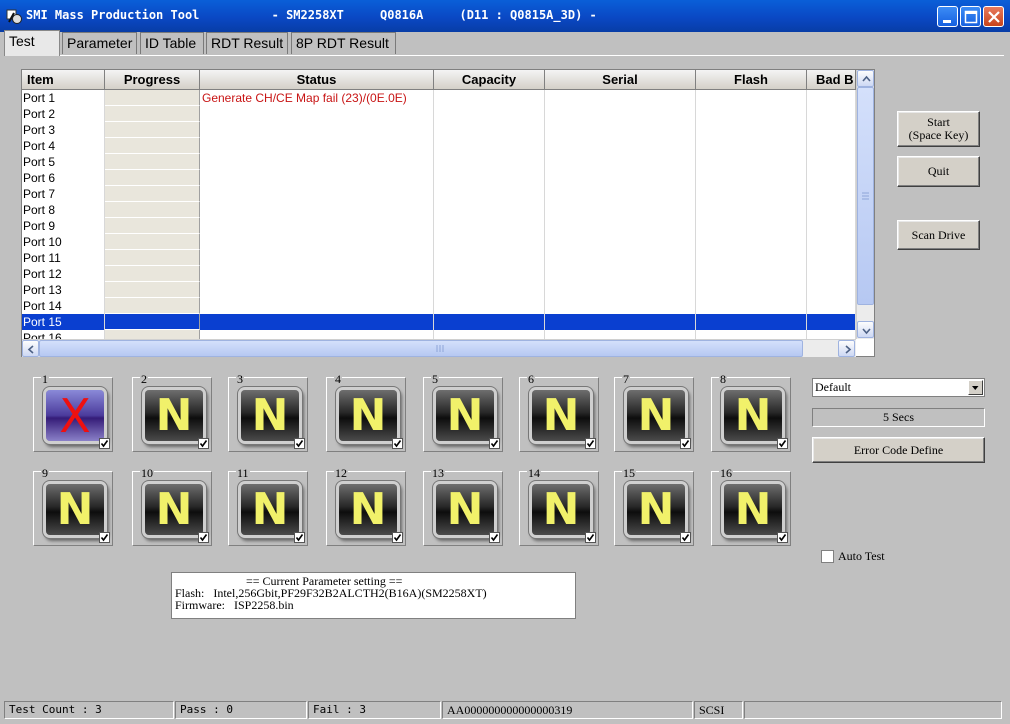  What do you see at coordinates (654, 412) in the screenshot?
I see `port-tile: 7N` at bounding box center [654, 412].